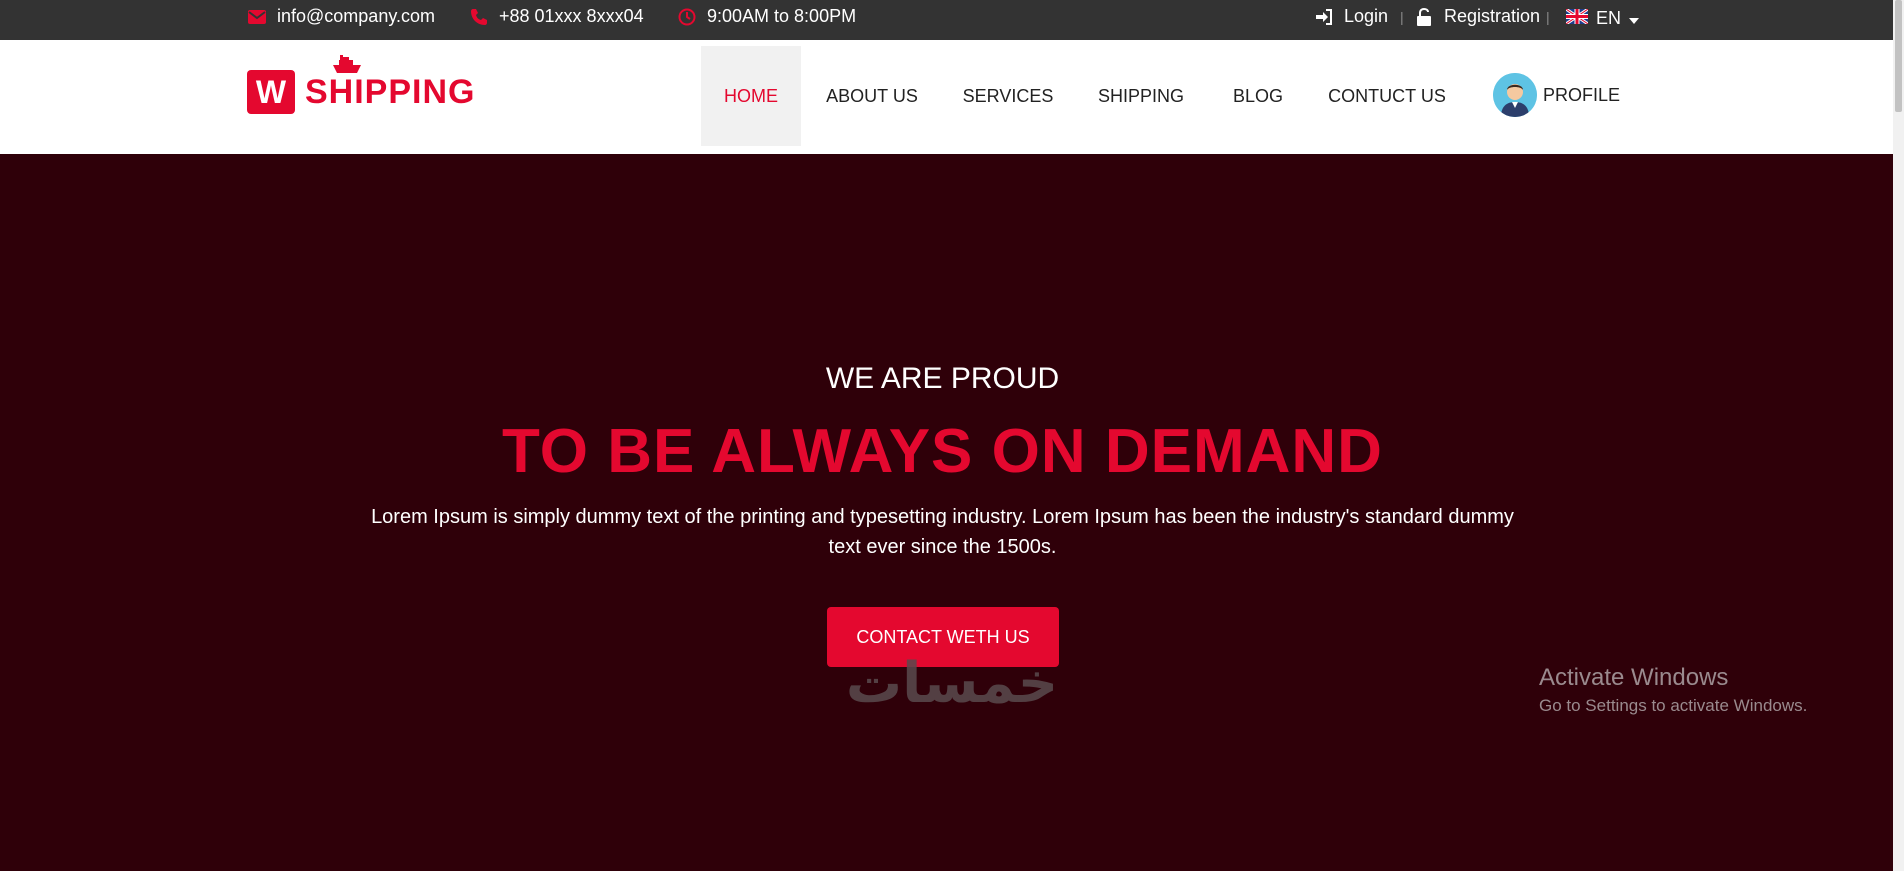  I want to click on nav-blog: BLOG, so click(1258, 96).